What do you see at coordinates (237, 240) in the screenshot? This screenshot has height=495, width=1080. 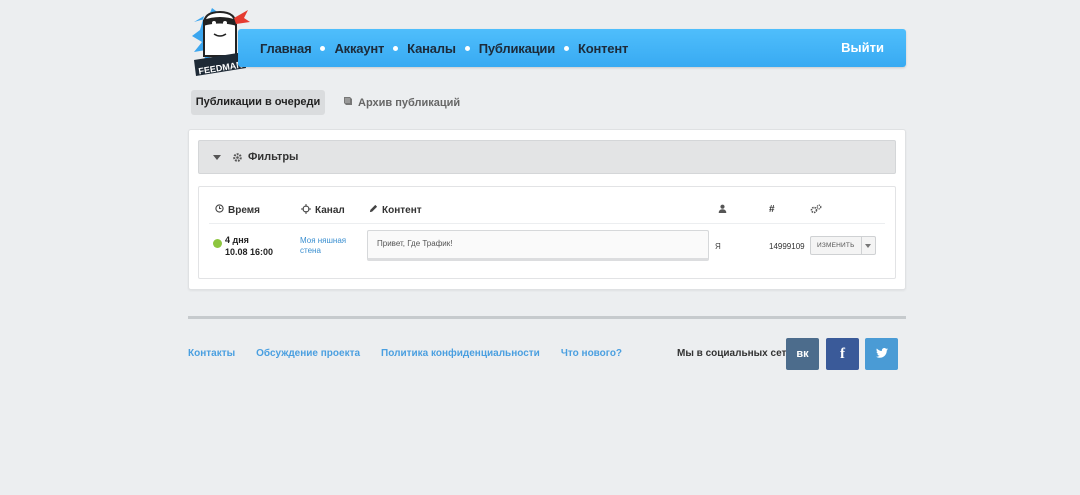 I see `publish-time-relative: 4 дня` at bounding box center [237, 240].